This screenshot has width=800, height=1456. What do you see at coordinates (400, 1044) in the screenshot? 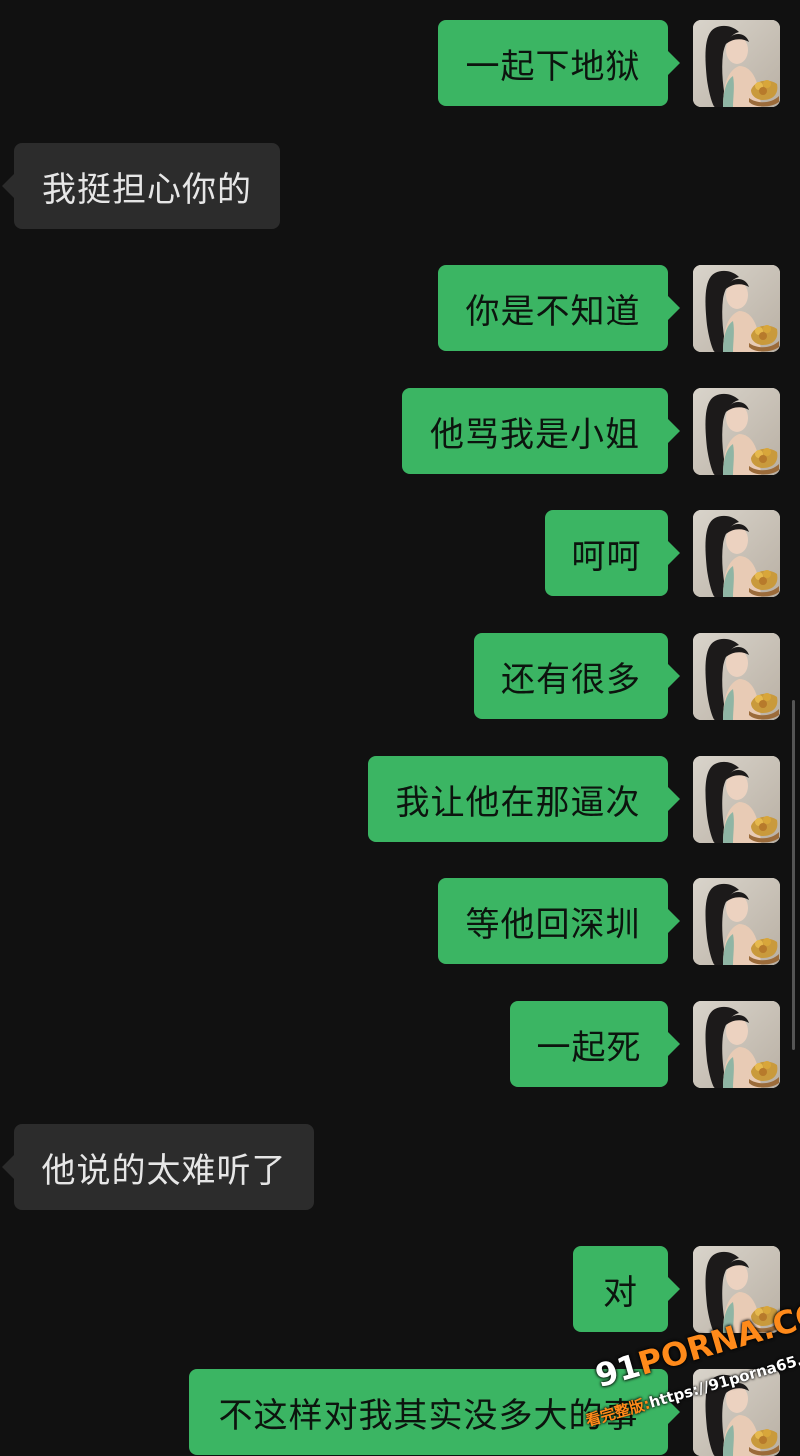
I see `message-row-outgoing: 一起死` at bounding box center [400, 1044].